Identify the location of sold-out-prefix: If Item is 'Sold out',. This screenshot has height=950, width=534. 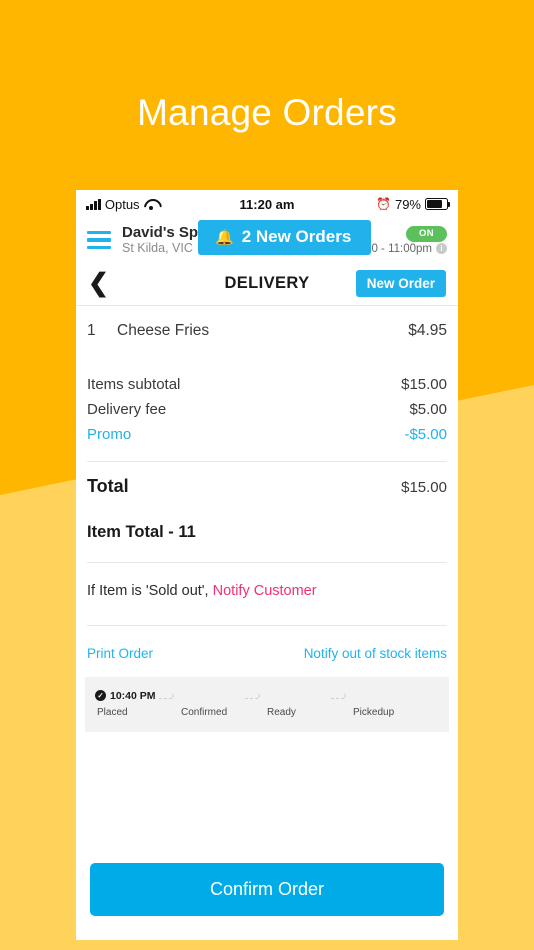
(150, 591).